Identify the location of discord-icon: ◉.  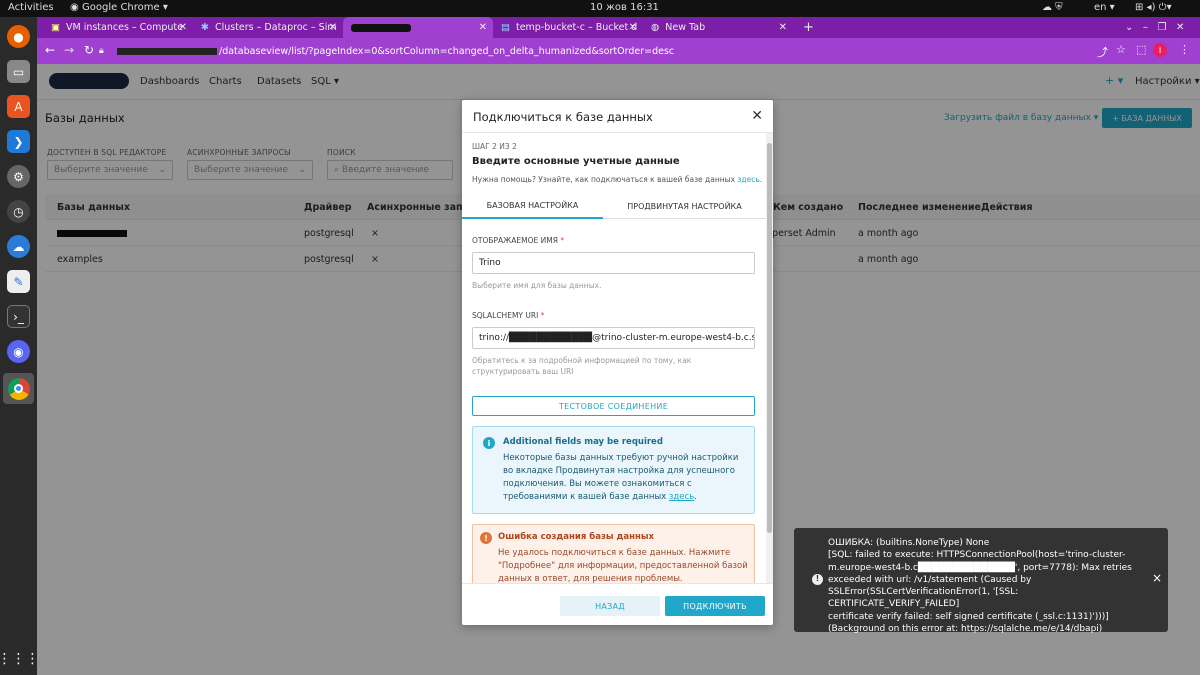
(18, 351).